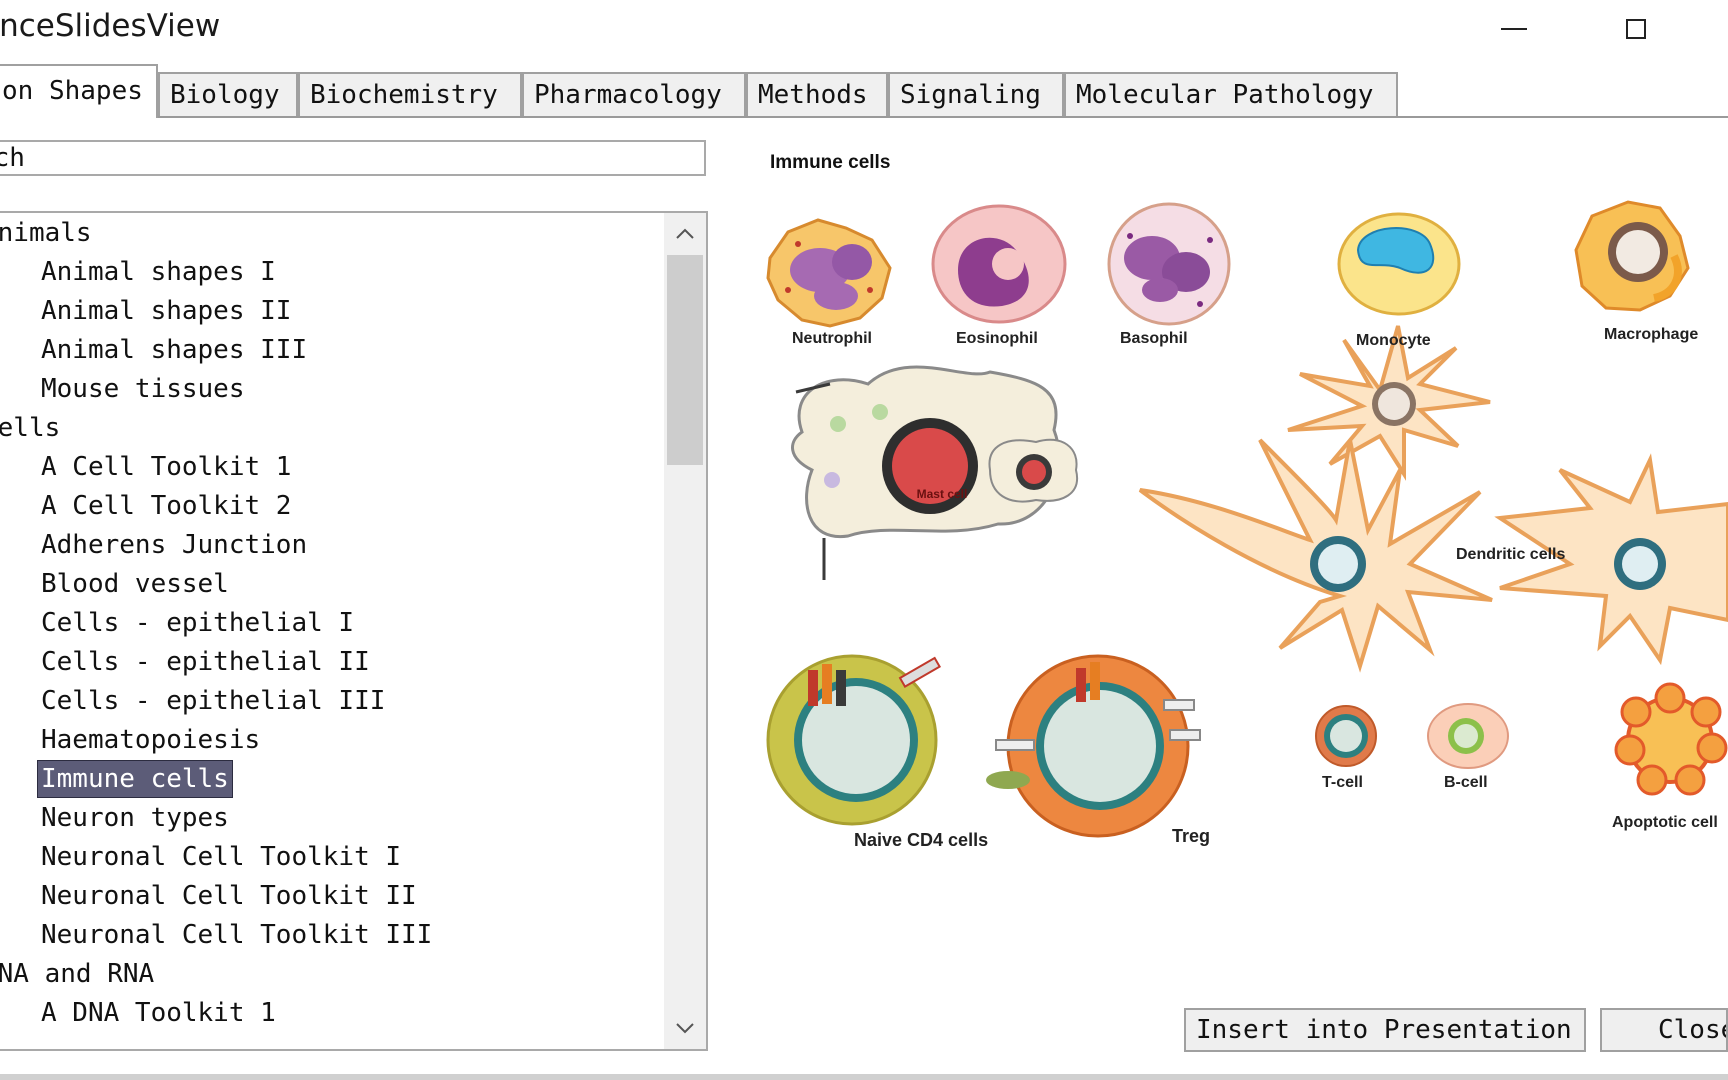 This screenshot has width=1728, height=1080. Describe the element at coordinates (79, 91) in the screenshot. I see `tab-common-shapes: on Shapes` at that location.